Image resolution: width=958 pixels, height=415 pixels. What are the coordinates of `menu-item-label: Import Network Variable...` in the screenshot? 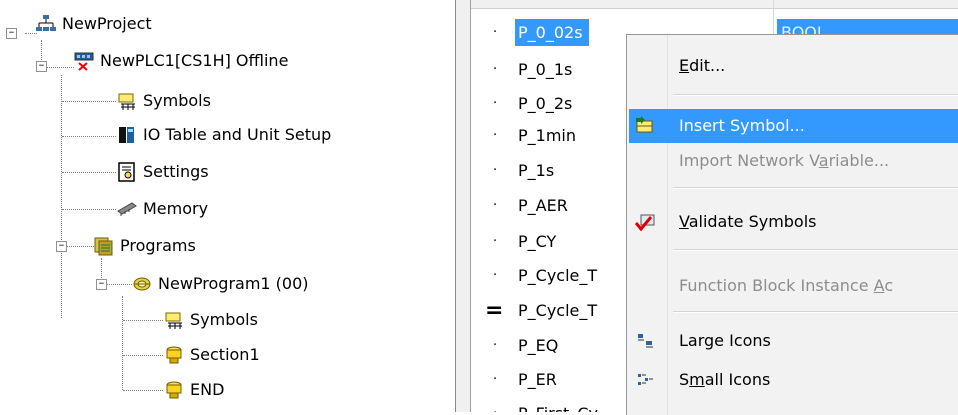 It's located at (784, 160).